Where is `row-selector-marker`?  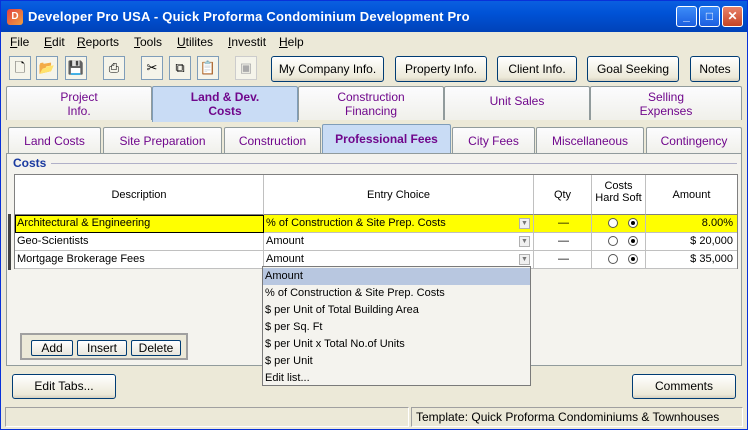
row-selector-marker is located at coordinates (9, 242).